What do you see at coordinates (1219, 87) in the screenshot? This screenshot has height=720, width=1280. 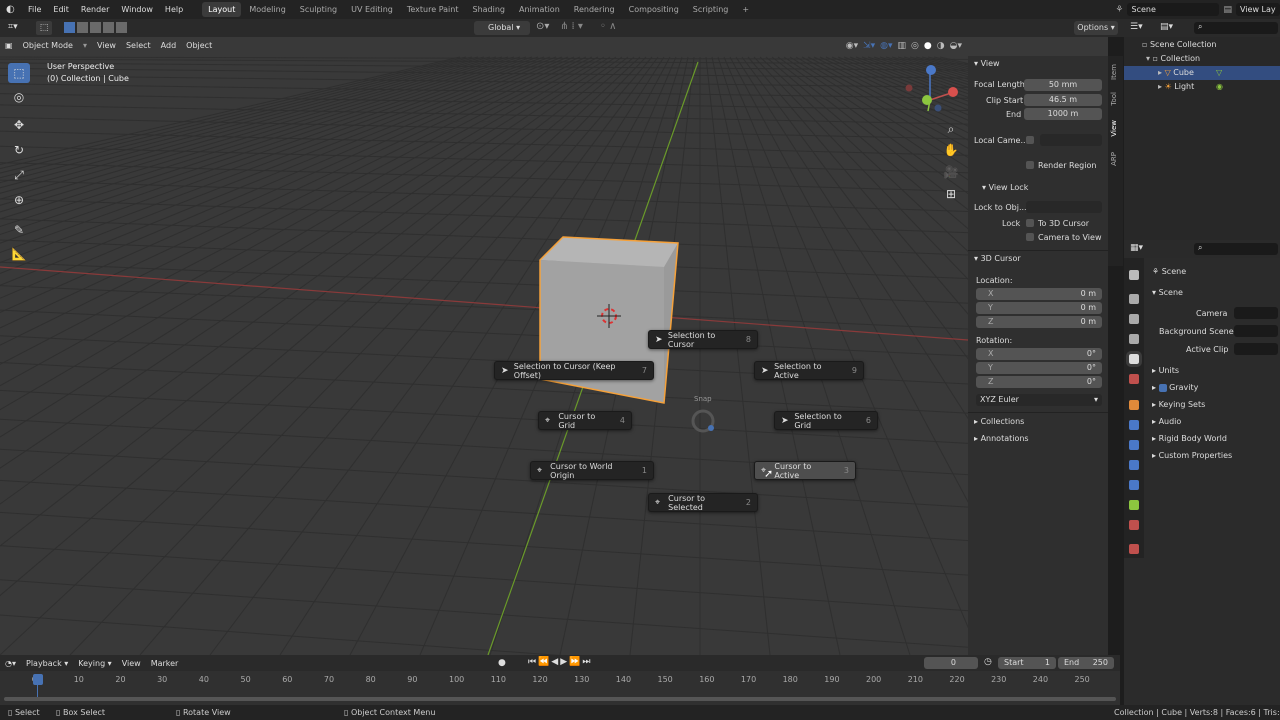 I see `light-data-icon: ◉` at bounding box center [1219, 87].